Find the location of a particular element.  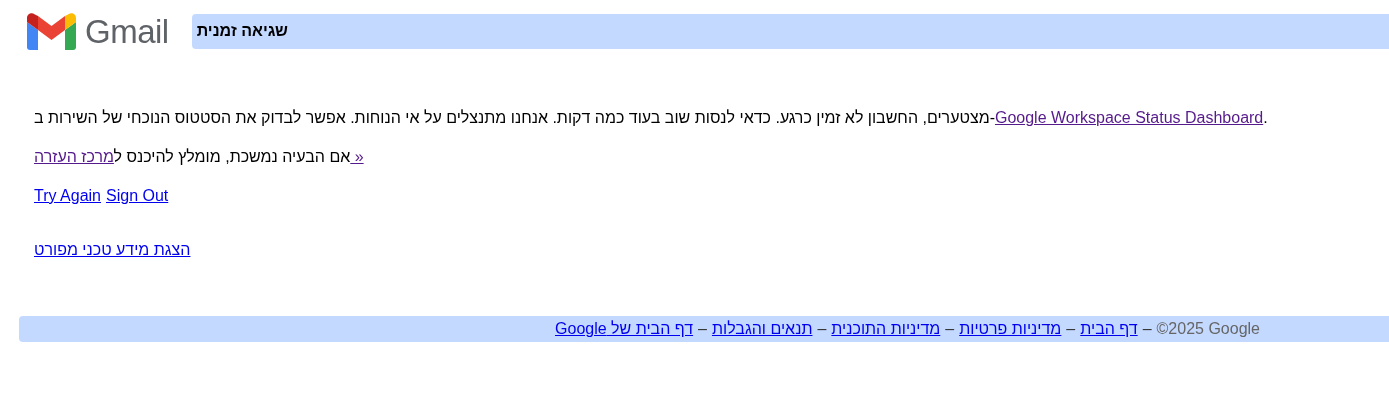

copyright-text: ©2025 Google is located at coordinates (1208, 329).